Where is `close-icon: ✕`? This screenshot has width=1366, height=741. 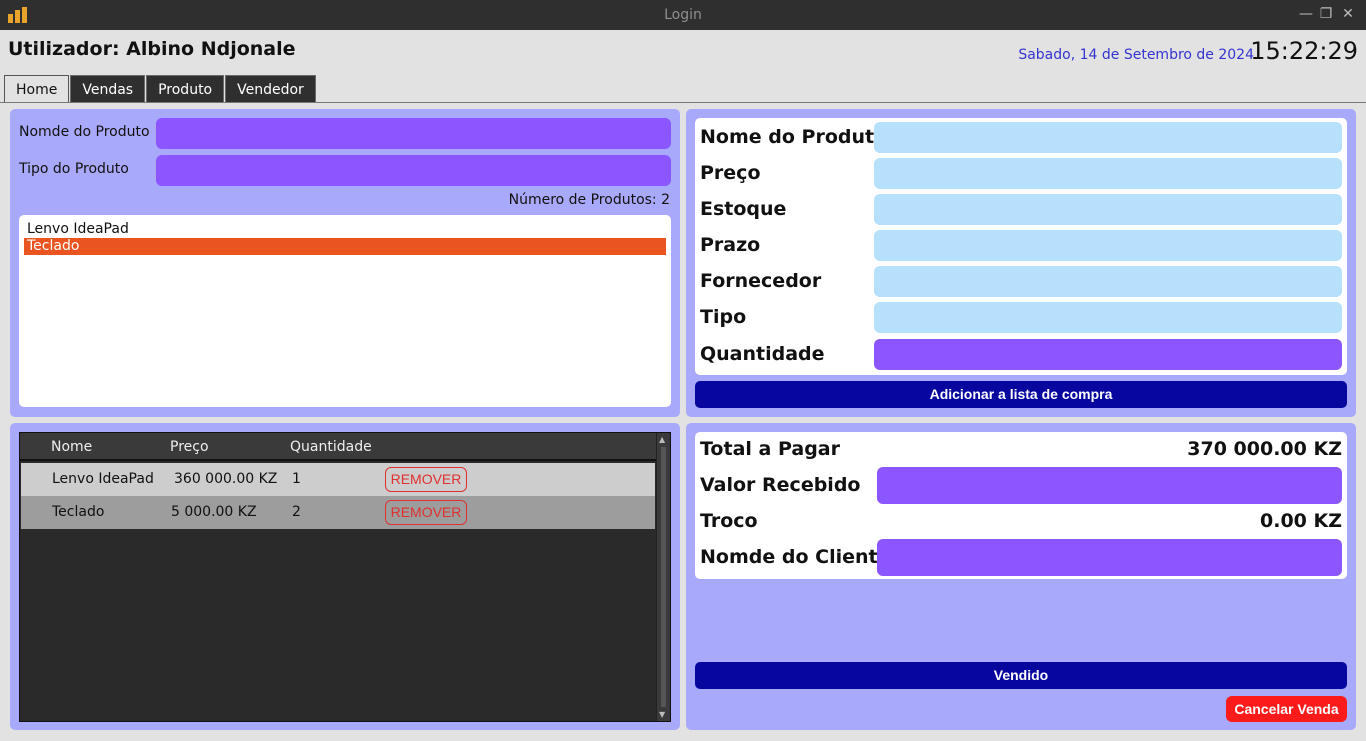
close-icon: ✕ is located at coordinates (1348, 14).